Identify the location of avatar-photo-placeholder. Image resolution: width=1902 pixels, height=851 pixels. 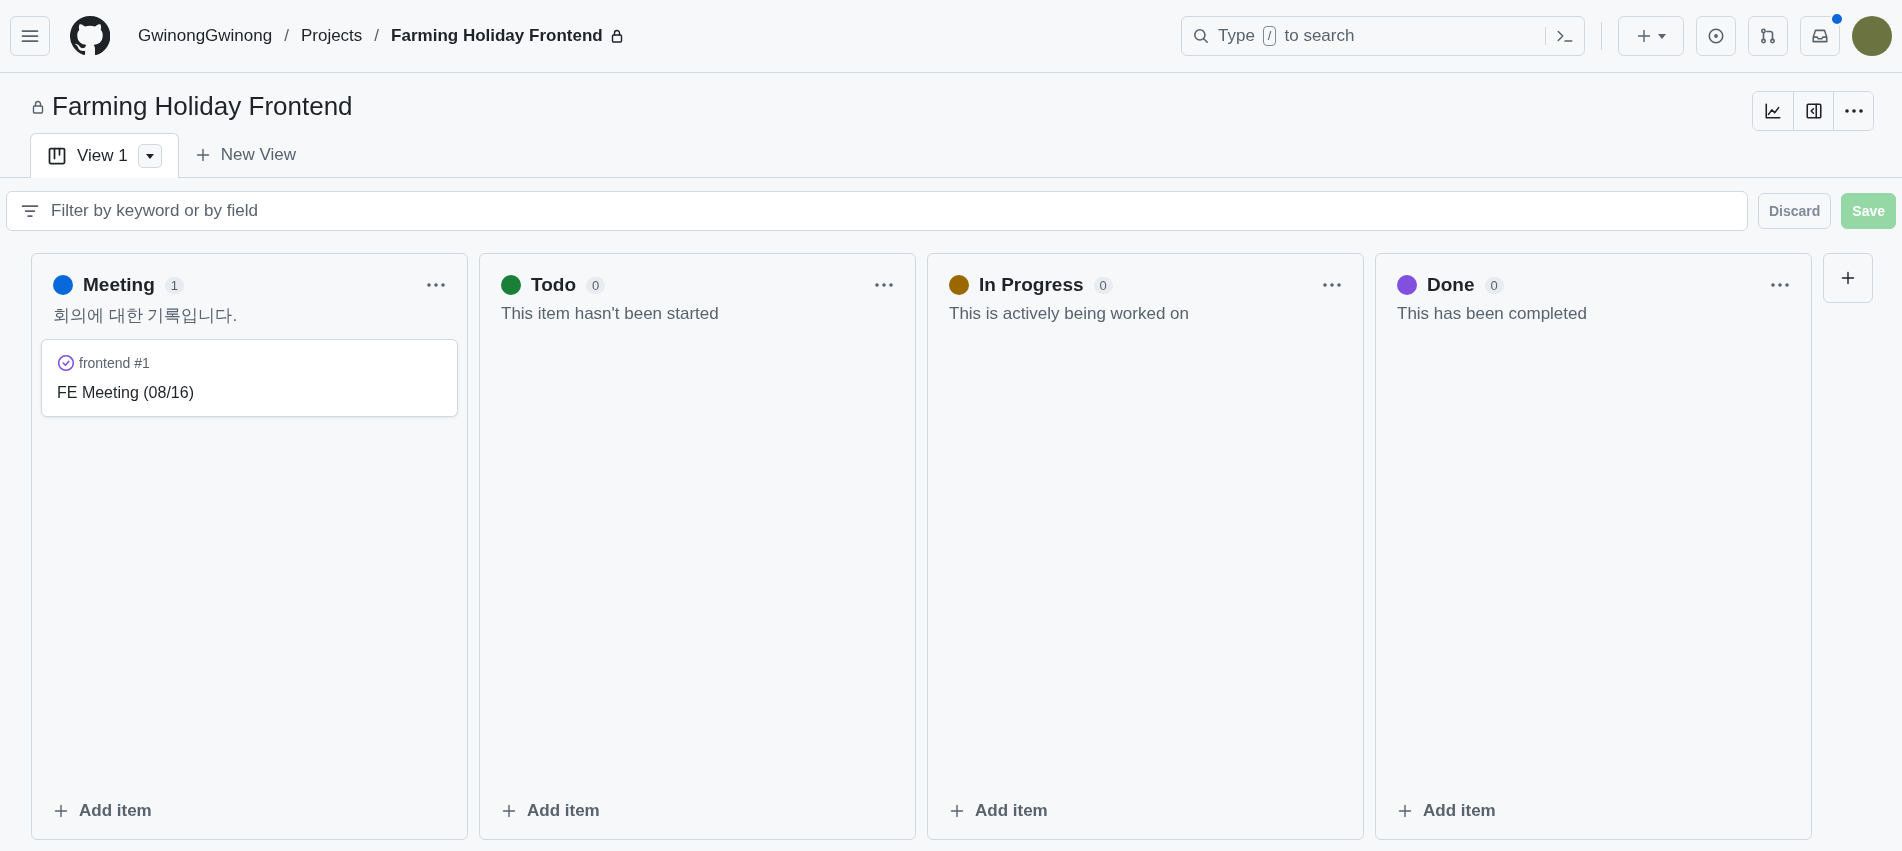
(1872, 36).